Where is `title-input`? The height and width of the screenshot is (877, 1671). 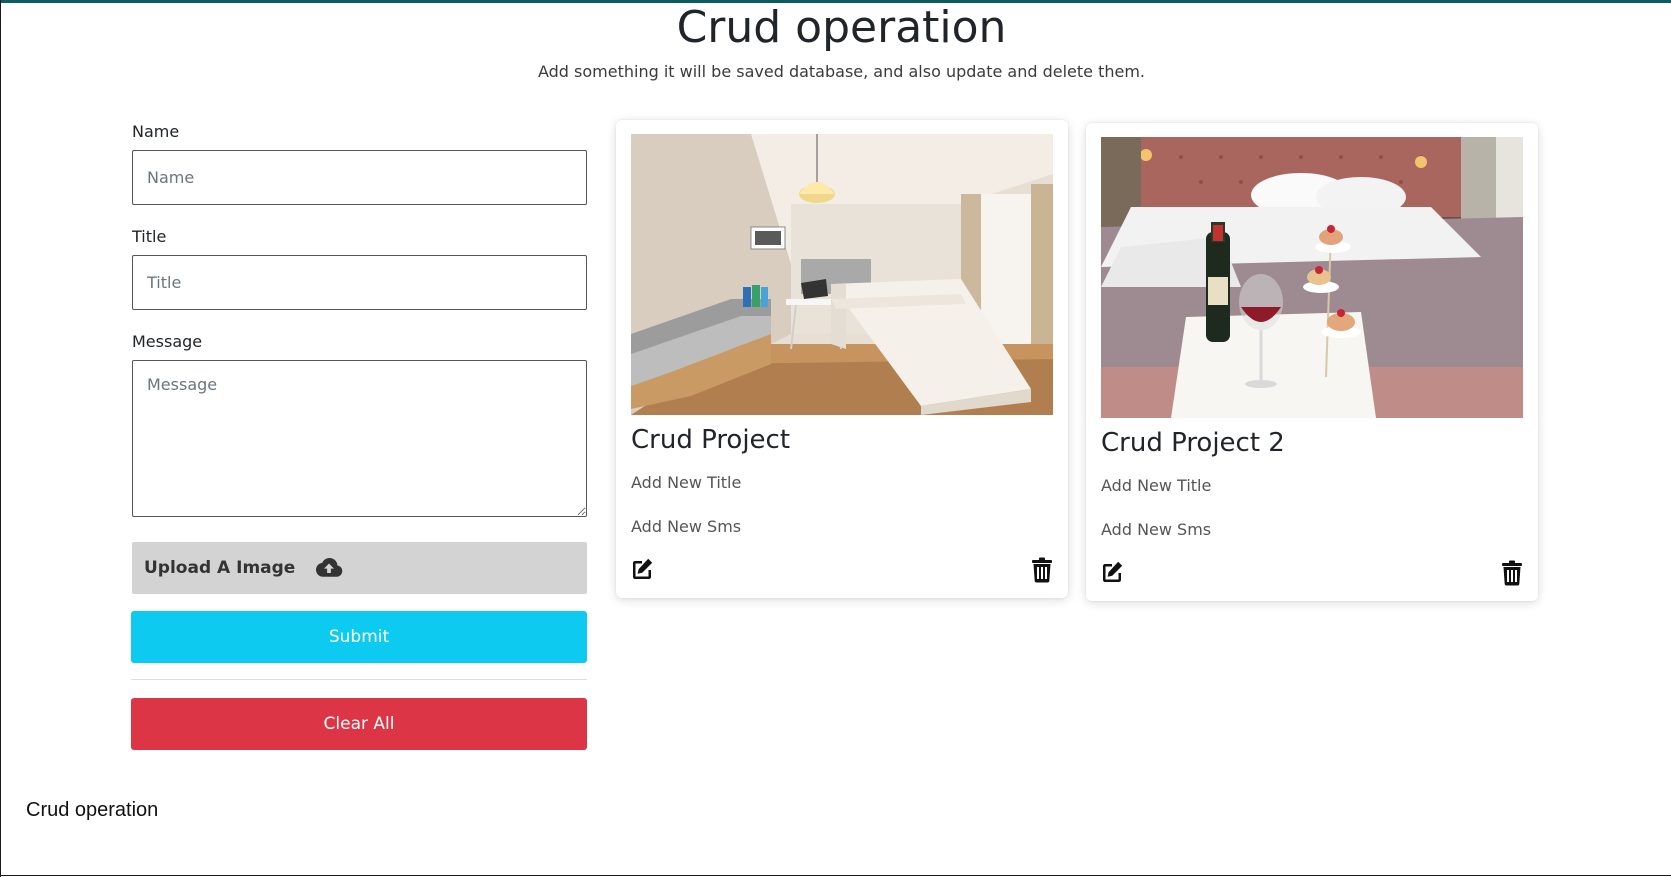 title-input is located at coordinates (359, 282).